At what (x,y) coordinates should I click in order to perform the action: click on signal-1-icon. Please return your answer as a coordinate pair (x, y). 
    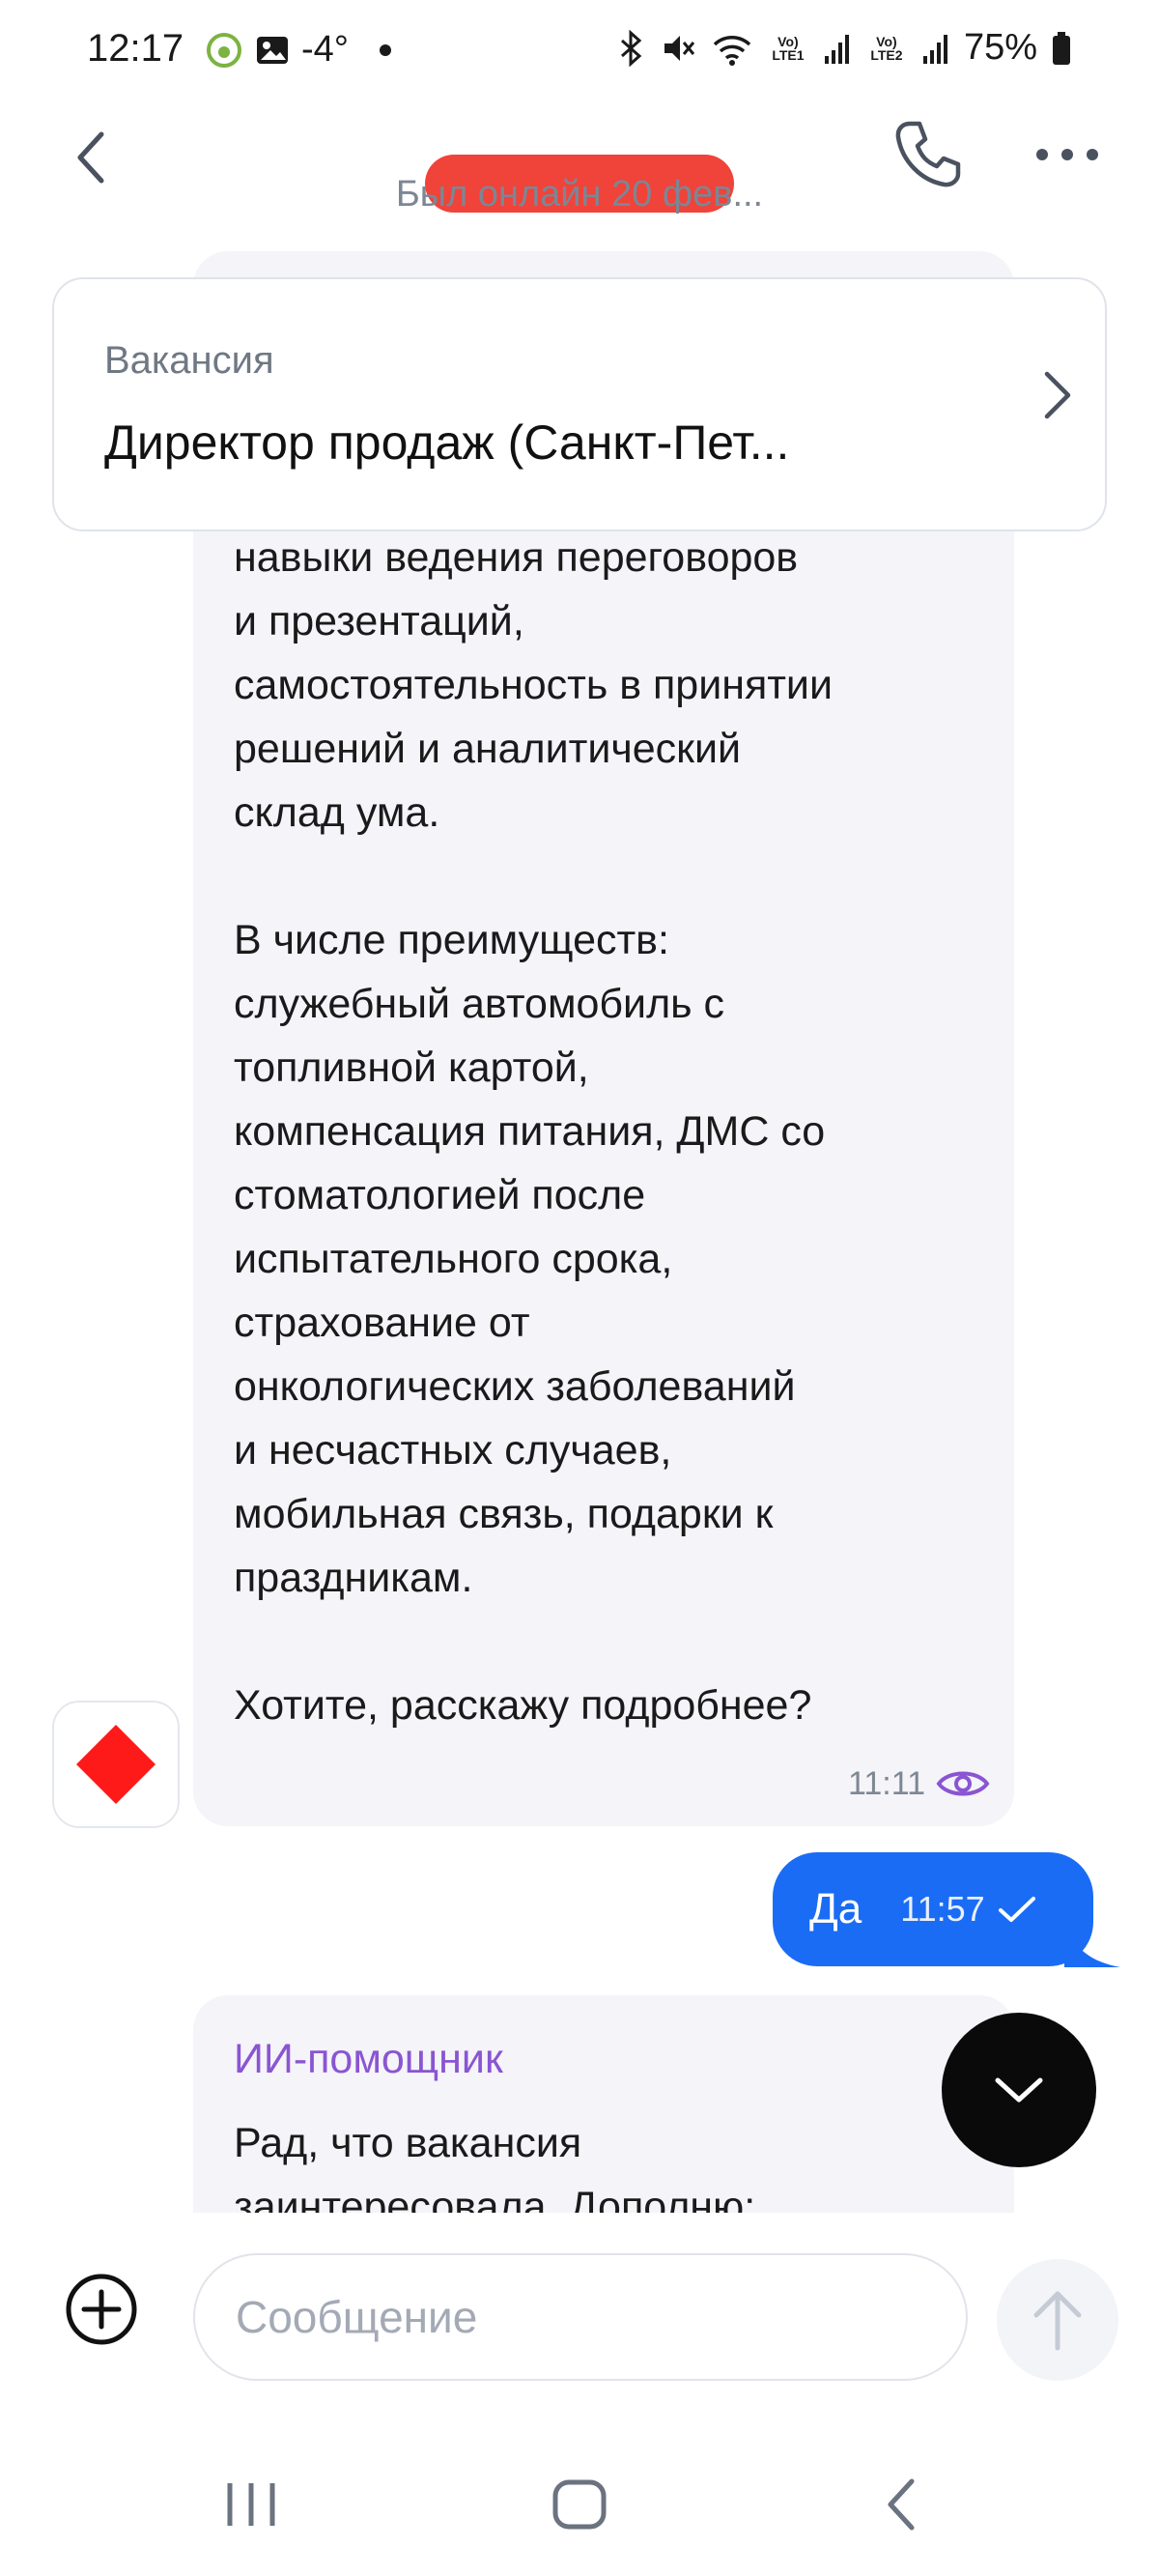
    Looking at the image, I should click on (836, 49).